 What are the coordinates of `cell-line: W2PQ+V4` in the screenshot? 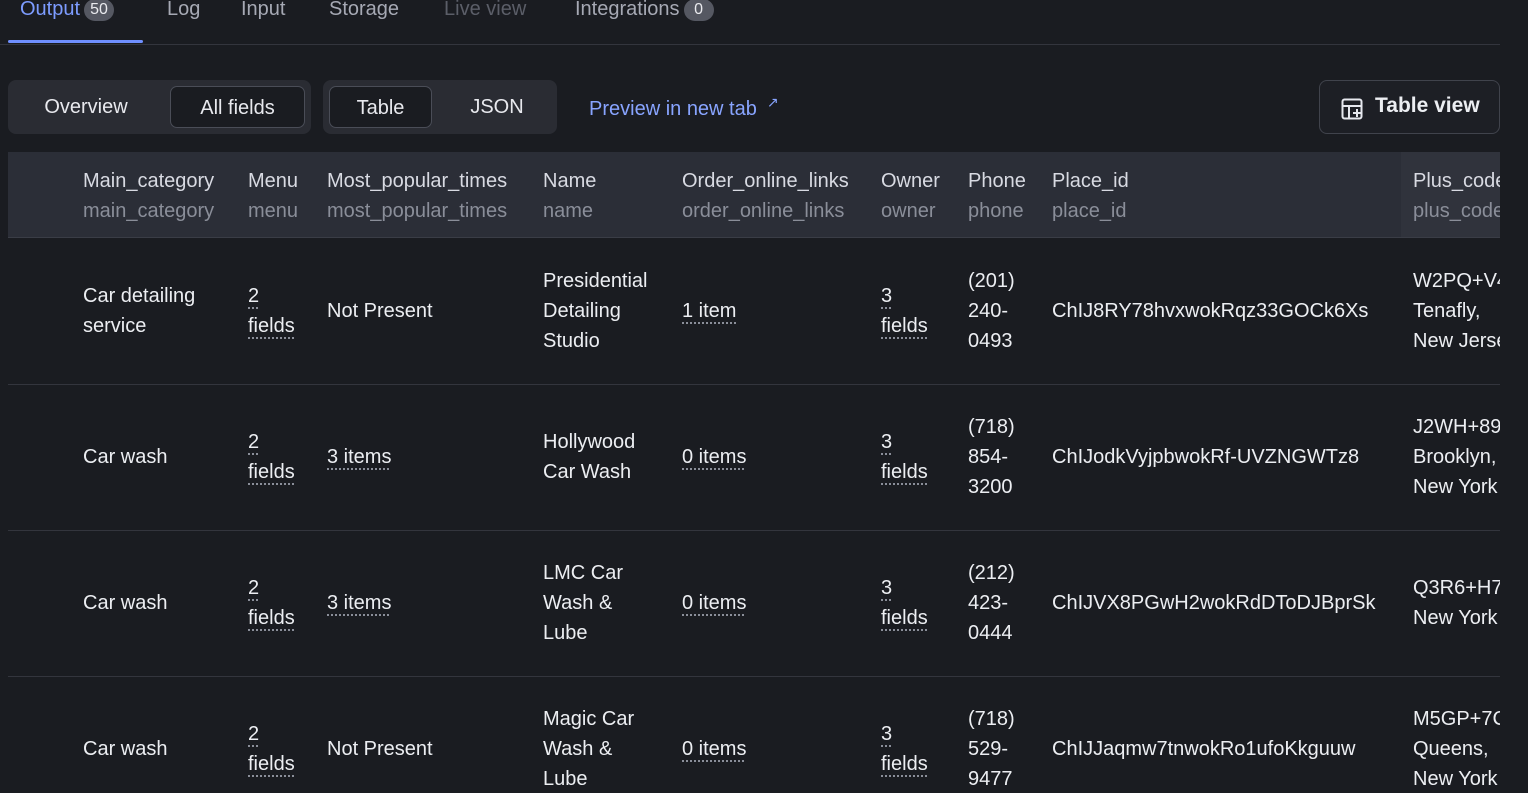 It's located at (1456, 281).